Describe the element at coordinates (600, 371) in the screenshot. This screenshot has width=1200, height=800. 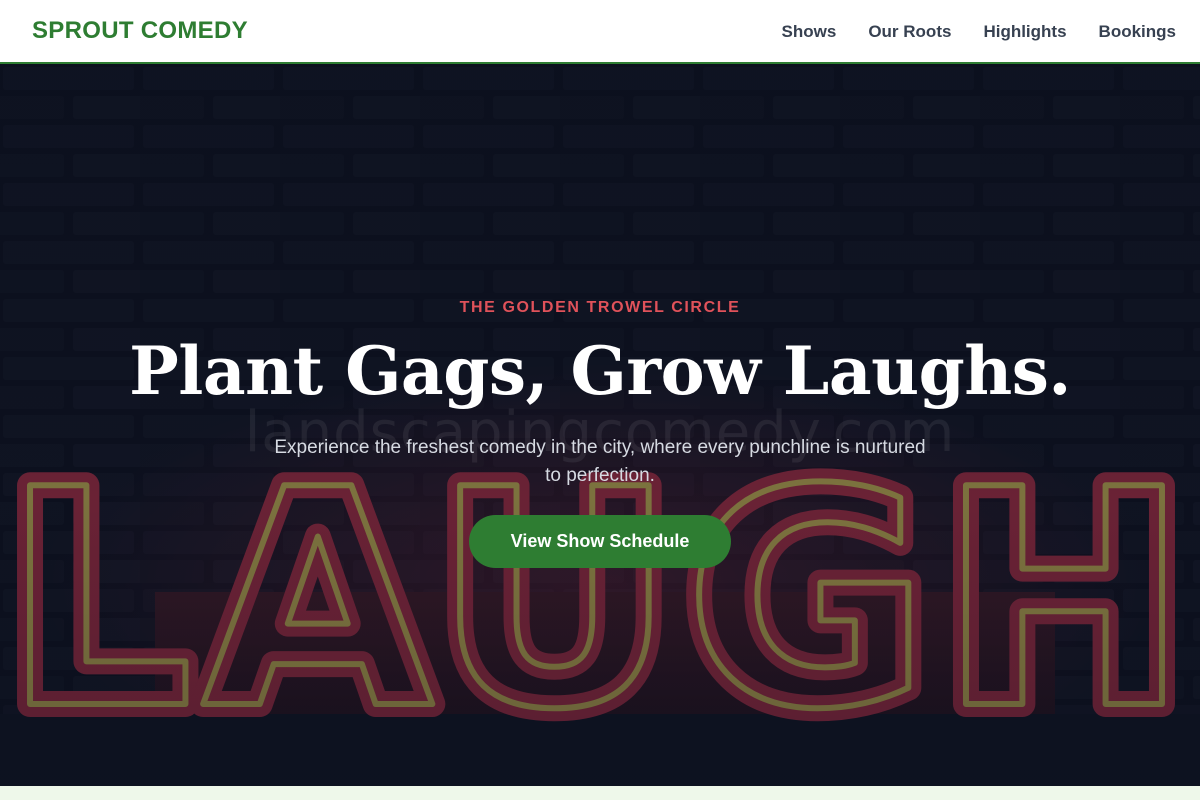
I see `hero-headline: Plant Gags, Grow Laughs.` at that location.